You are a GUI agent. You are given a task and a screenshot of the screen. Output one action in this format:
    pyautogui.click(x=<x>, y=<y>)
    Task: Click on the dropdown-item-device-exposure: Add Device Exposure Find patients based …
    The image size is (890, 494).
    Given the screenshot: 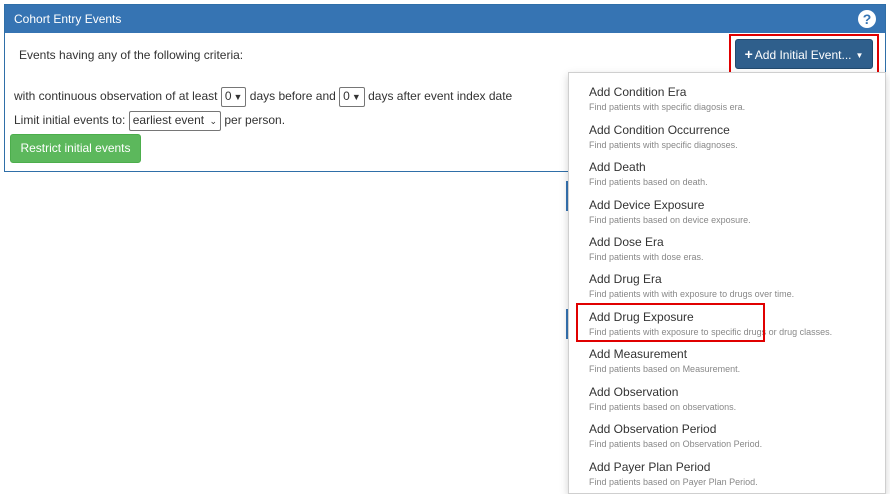 What is the action you would take?
    pyautogui.click(x=734, y=216)
    